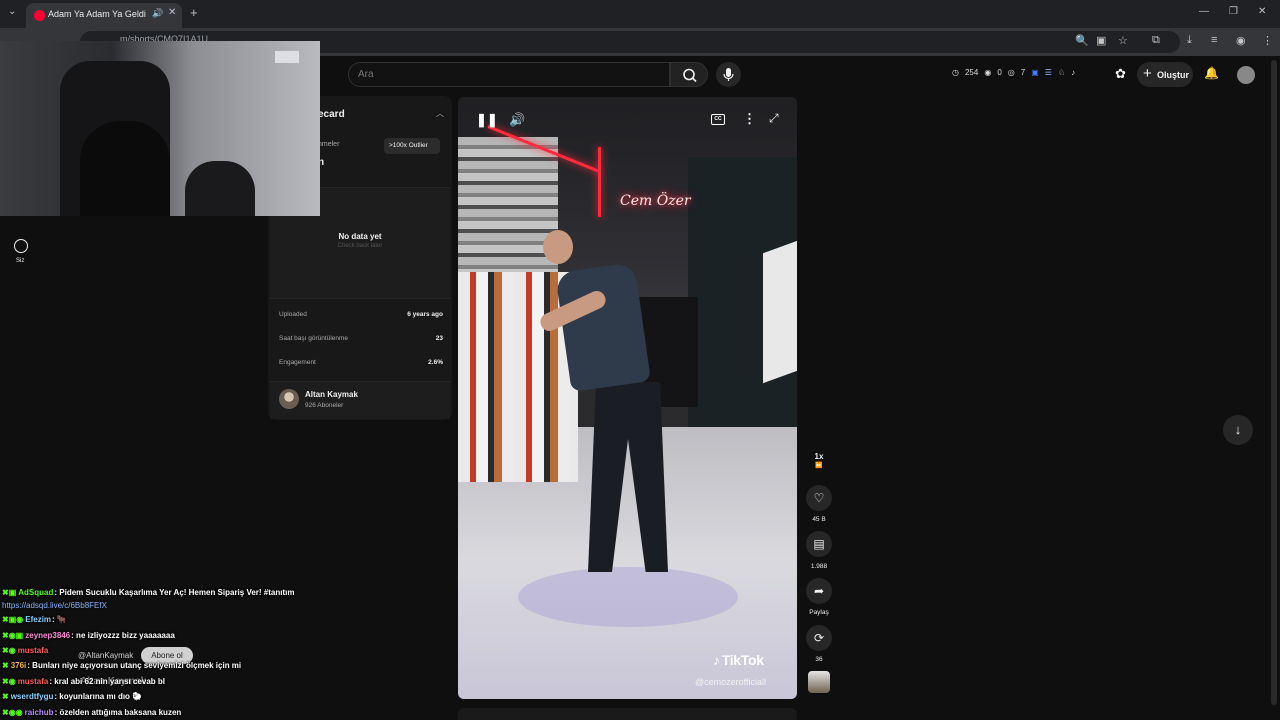 The height and width of the screenshot is (720, 1280). I want to click on volume-icon: 🔊, so click(517, 120).